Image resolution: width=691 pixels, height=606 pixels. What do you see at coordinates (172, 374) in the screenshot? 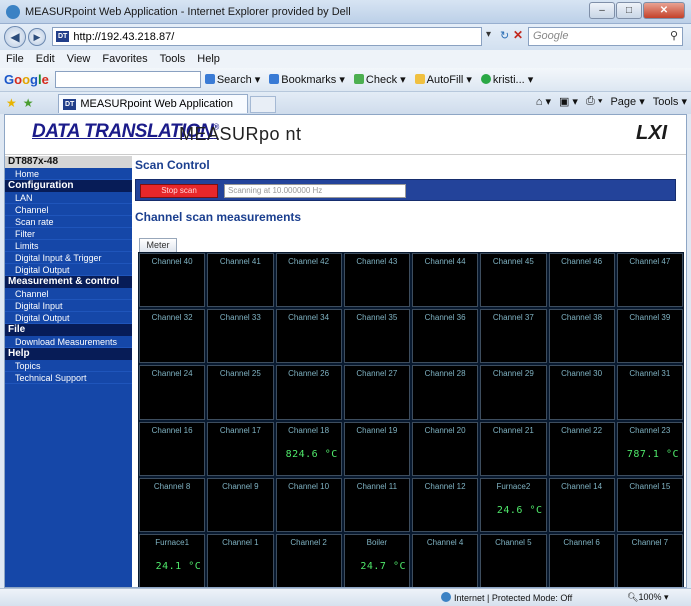
I see `channel-name: Channel 24` at bounding box center [172, 374].